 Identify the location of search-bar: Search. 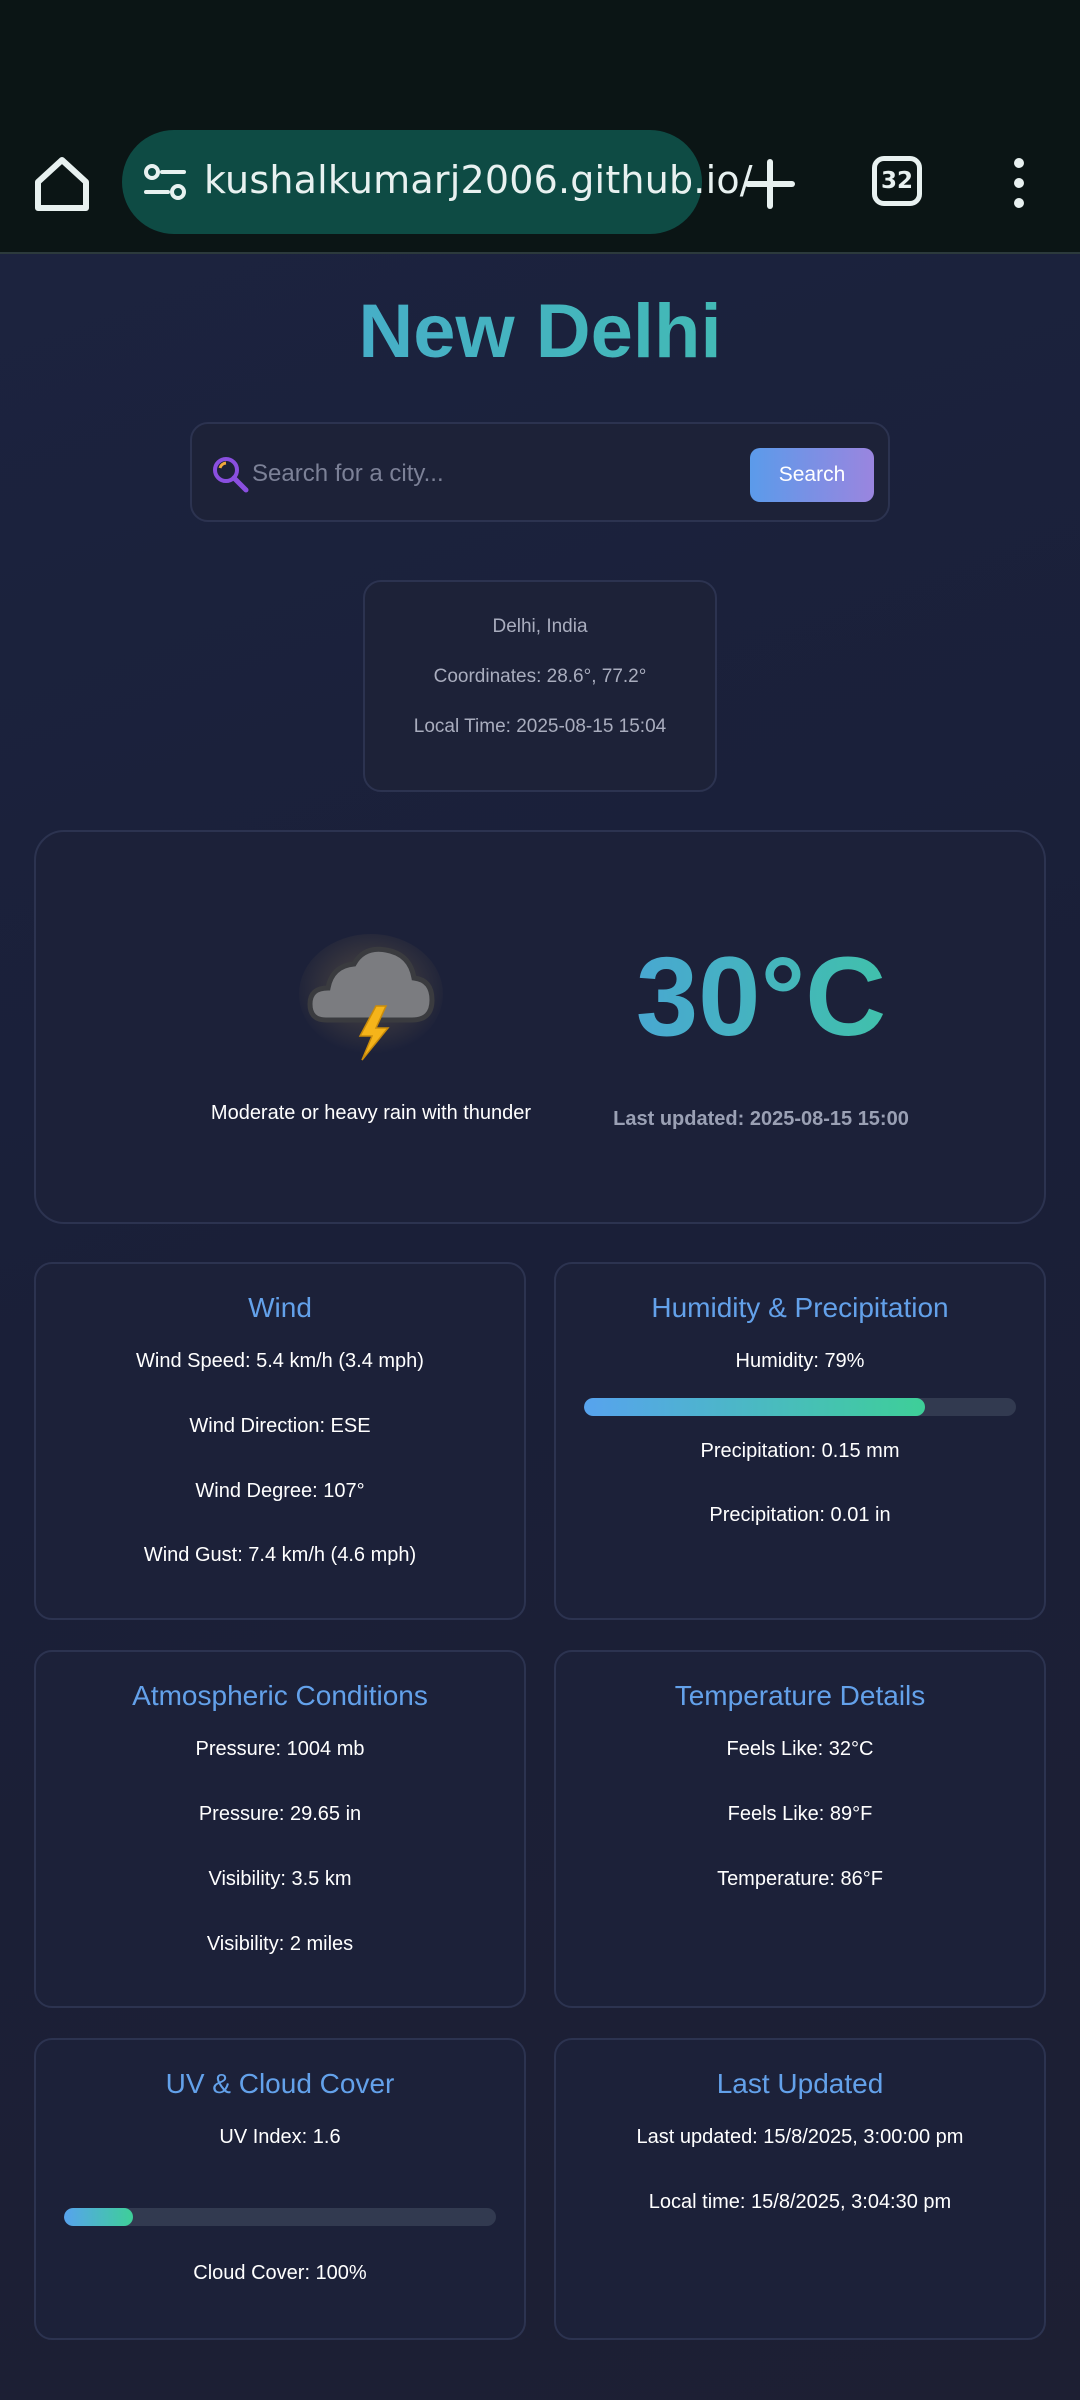
(540, 472).